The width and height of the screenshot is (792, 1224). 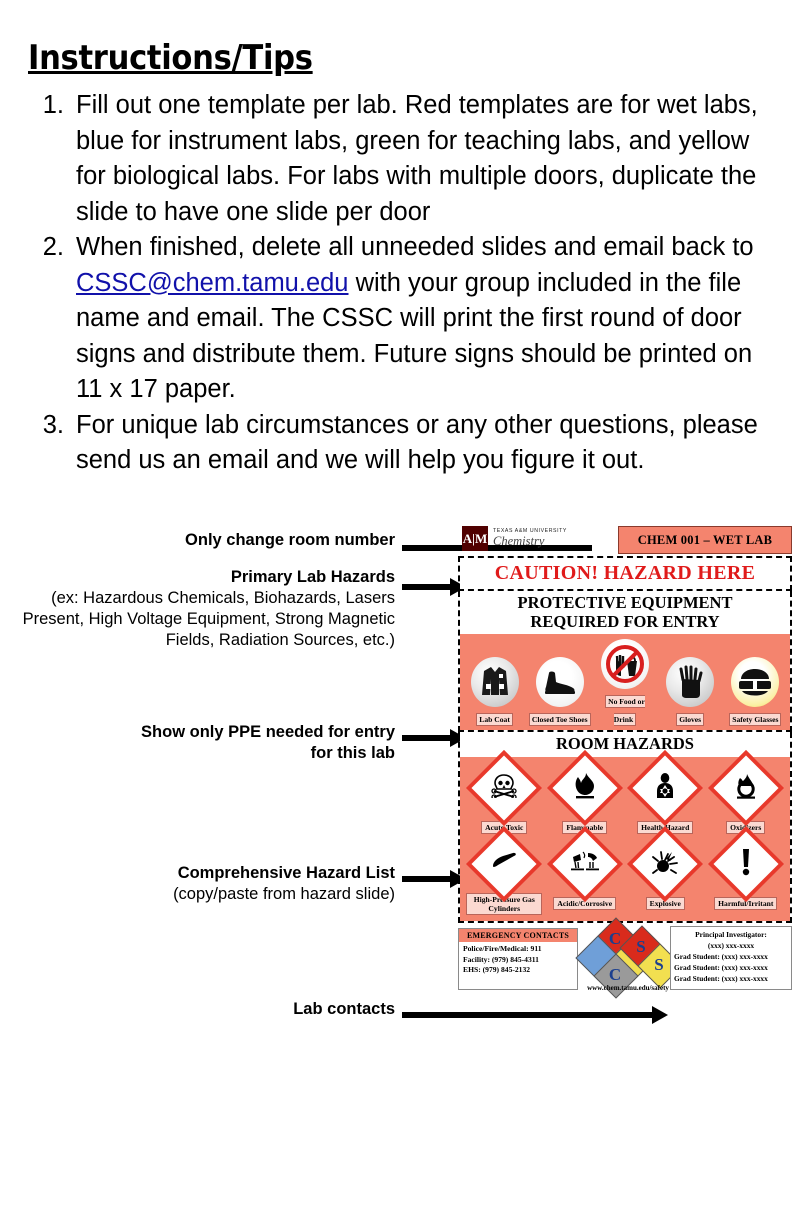 I want to click on caution-band: CAUTION! HAZARD HERE, so click(x=625, y=573).